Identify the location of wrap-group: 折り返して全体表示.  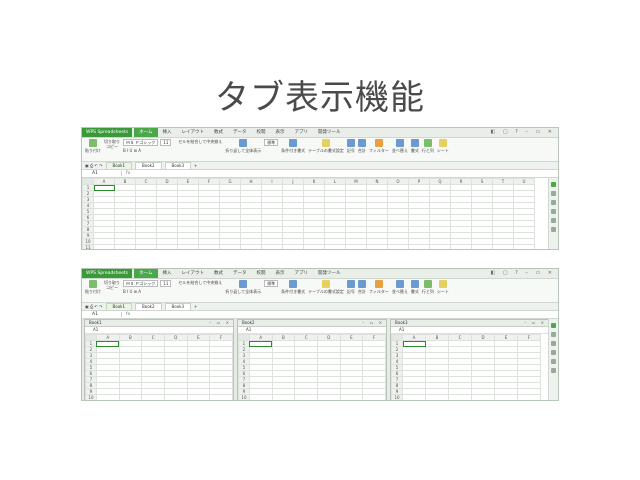
(243, 149).